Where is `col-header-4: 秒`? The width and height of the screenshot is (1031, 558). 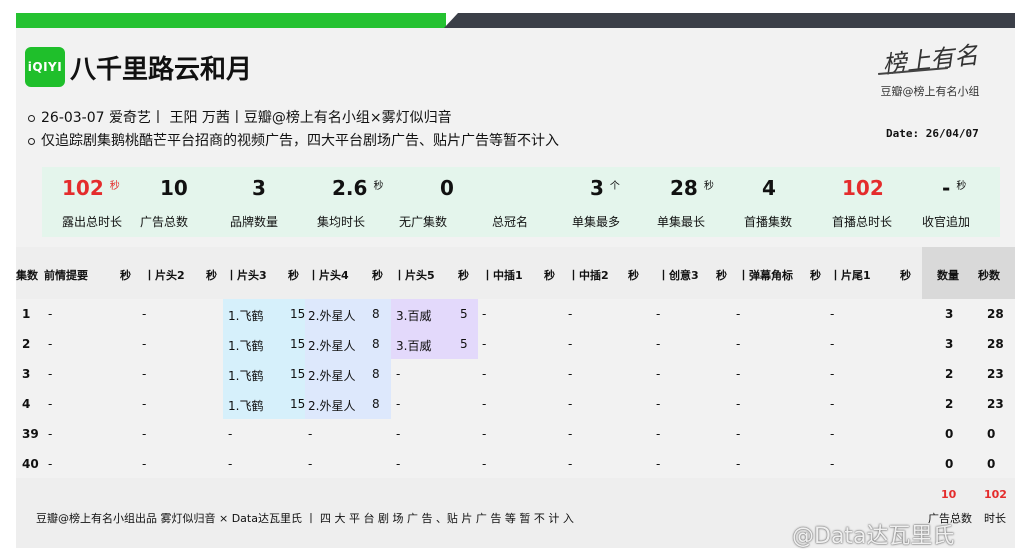
col-header-4: 秒 is located at coordinates (211, 275).